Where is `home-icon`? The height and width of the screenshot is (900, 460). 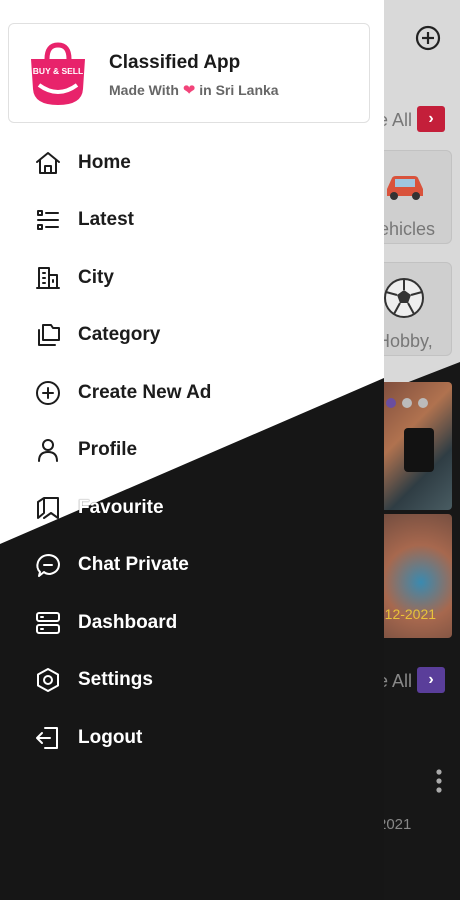
home-icon is located at coordinates (48, 163).